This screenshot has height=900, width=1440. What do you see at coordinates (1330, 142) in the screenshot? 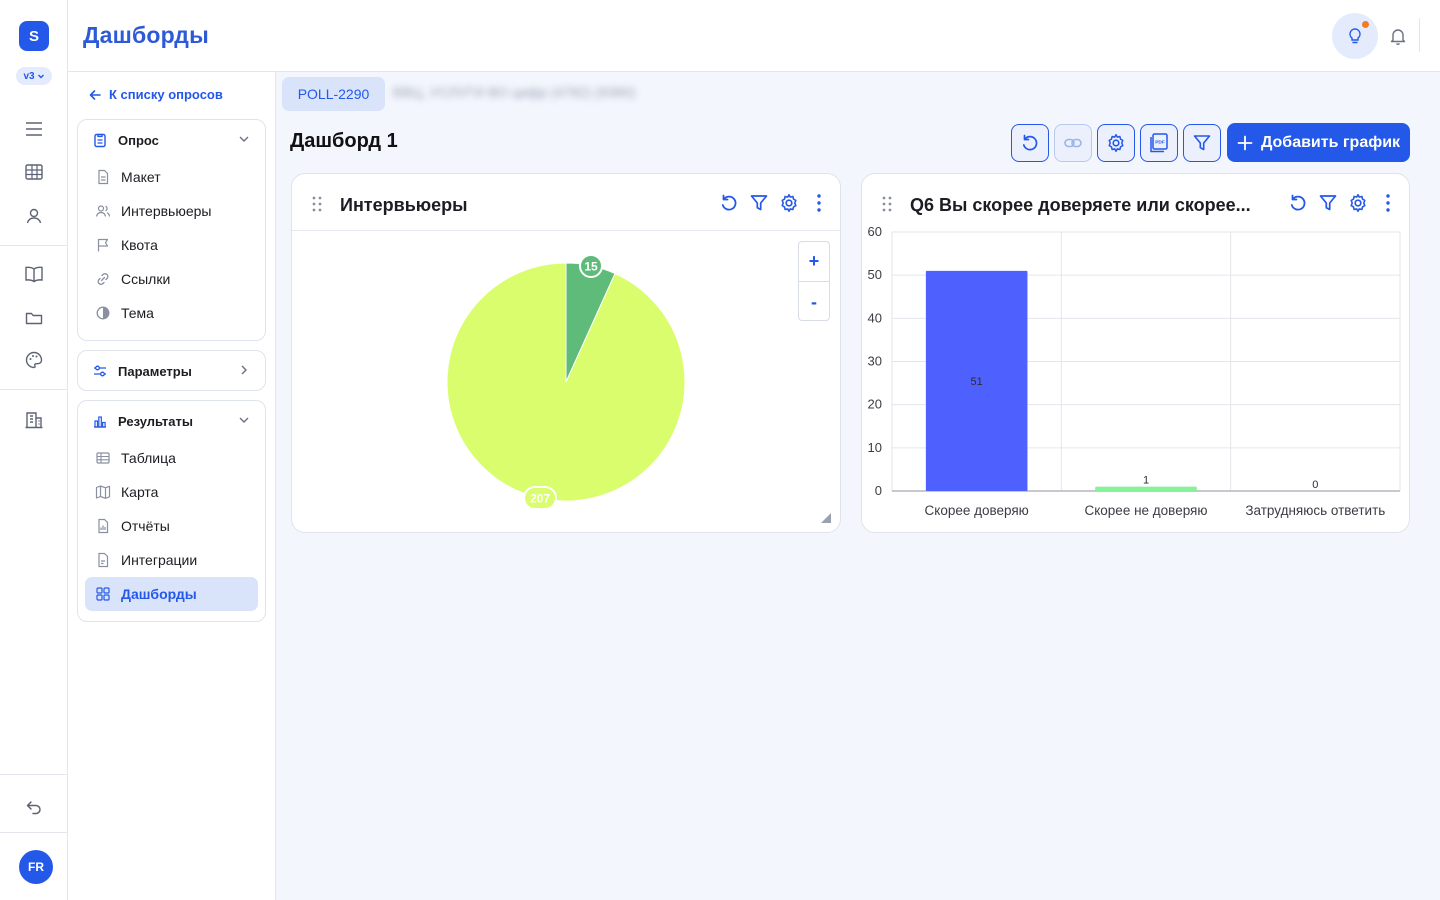
I see `add-chart-label: Добавить график` at bounding box center [1330, 142].